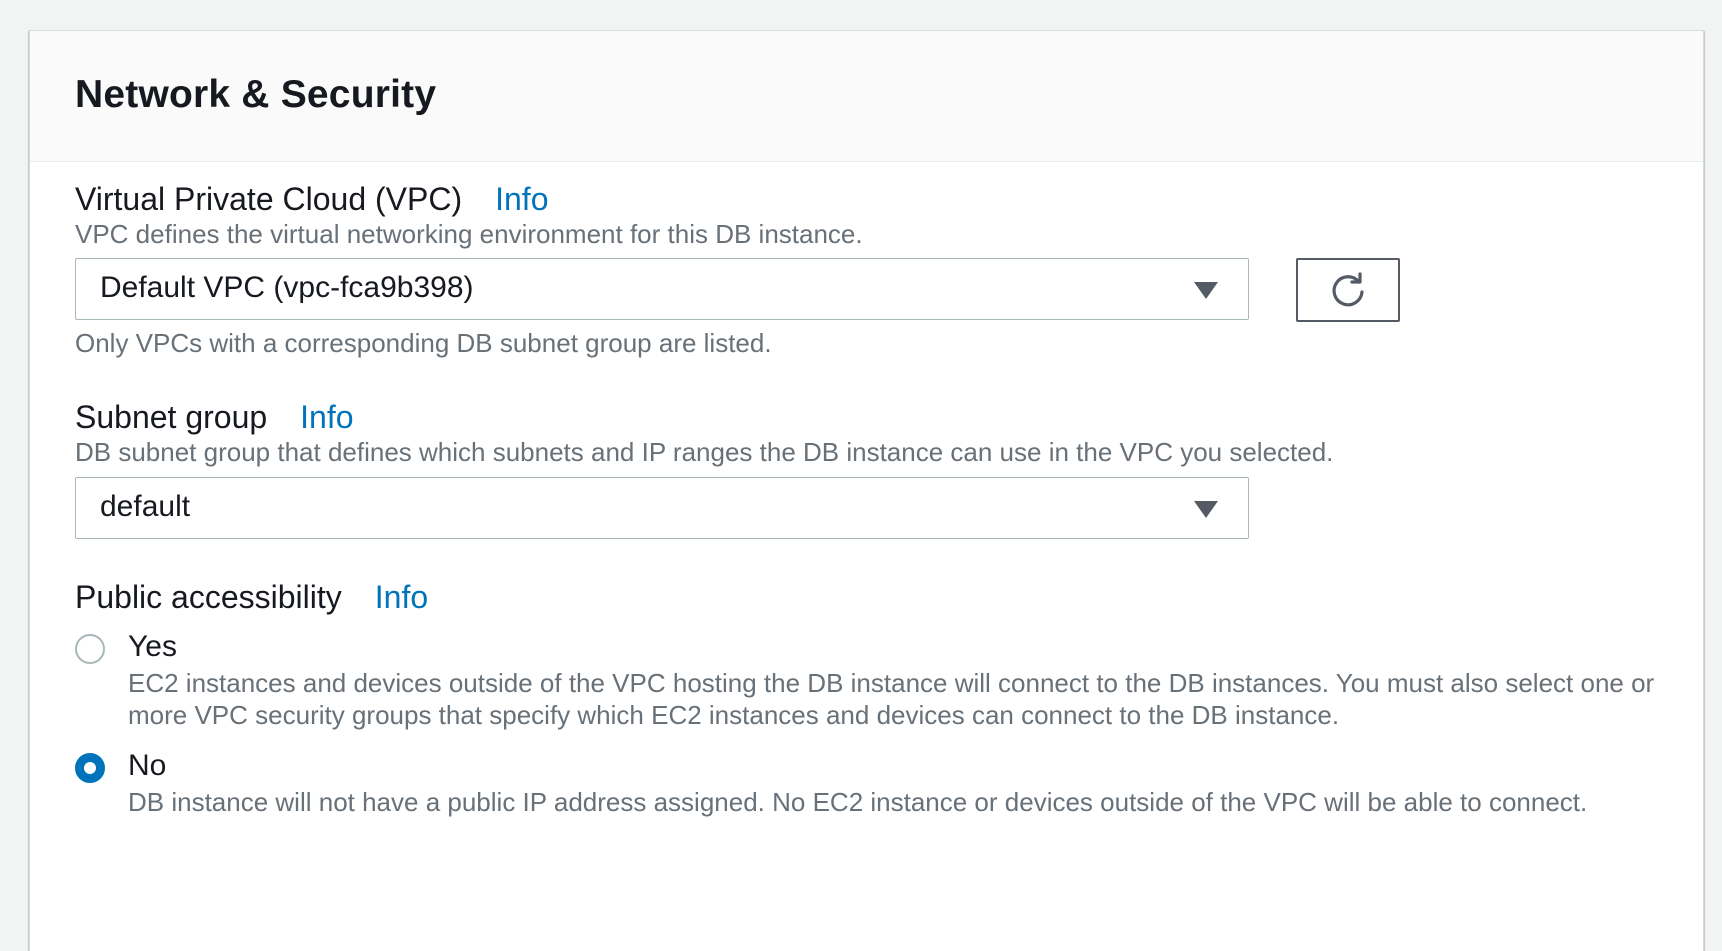 This screenshot has height=951, width=1722. I want to click on subnet-select-value: default, so click(145, 506).